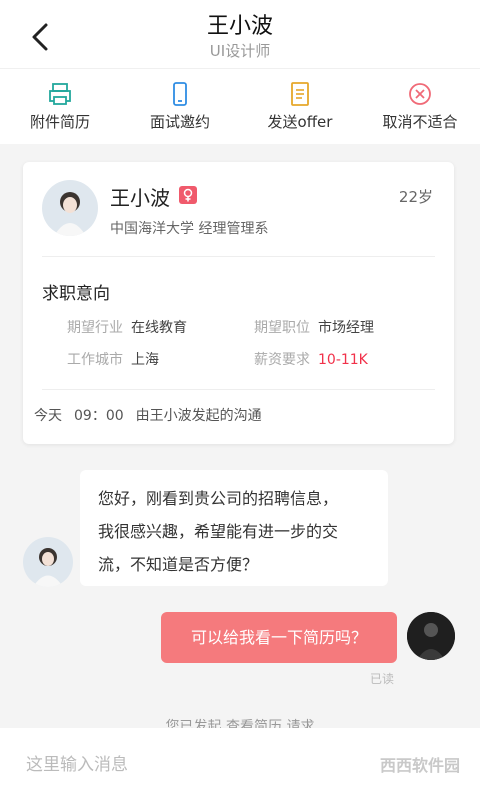  Describe the element at coordinates (311, 359) in the screenshot. I see `salary-field: 薪资要求 10-11K` at that location.